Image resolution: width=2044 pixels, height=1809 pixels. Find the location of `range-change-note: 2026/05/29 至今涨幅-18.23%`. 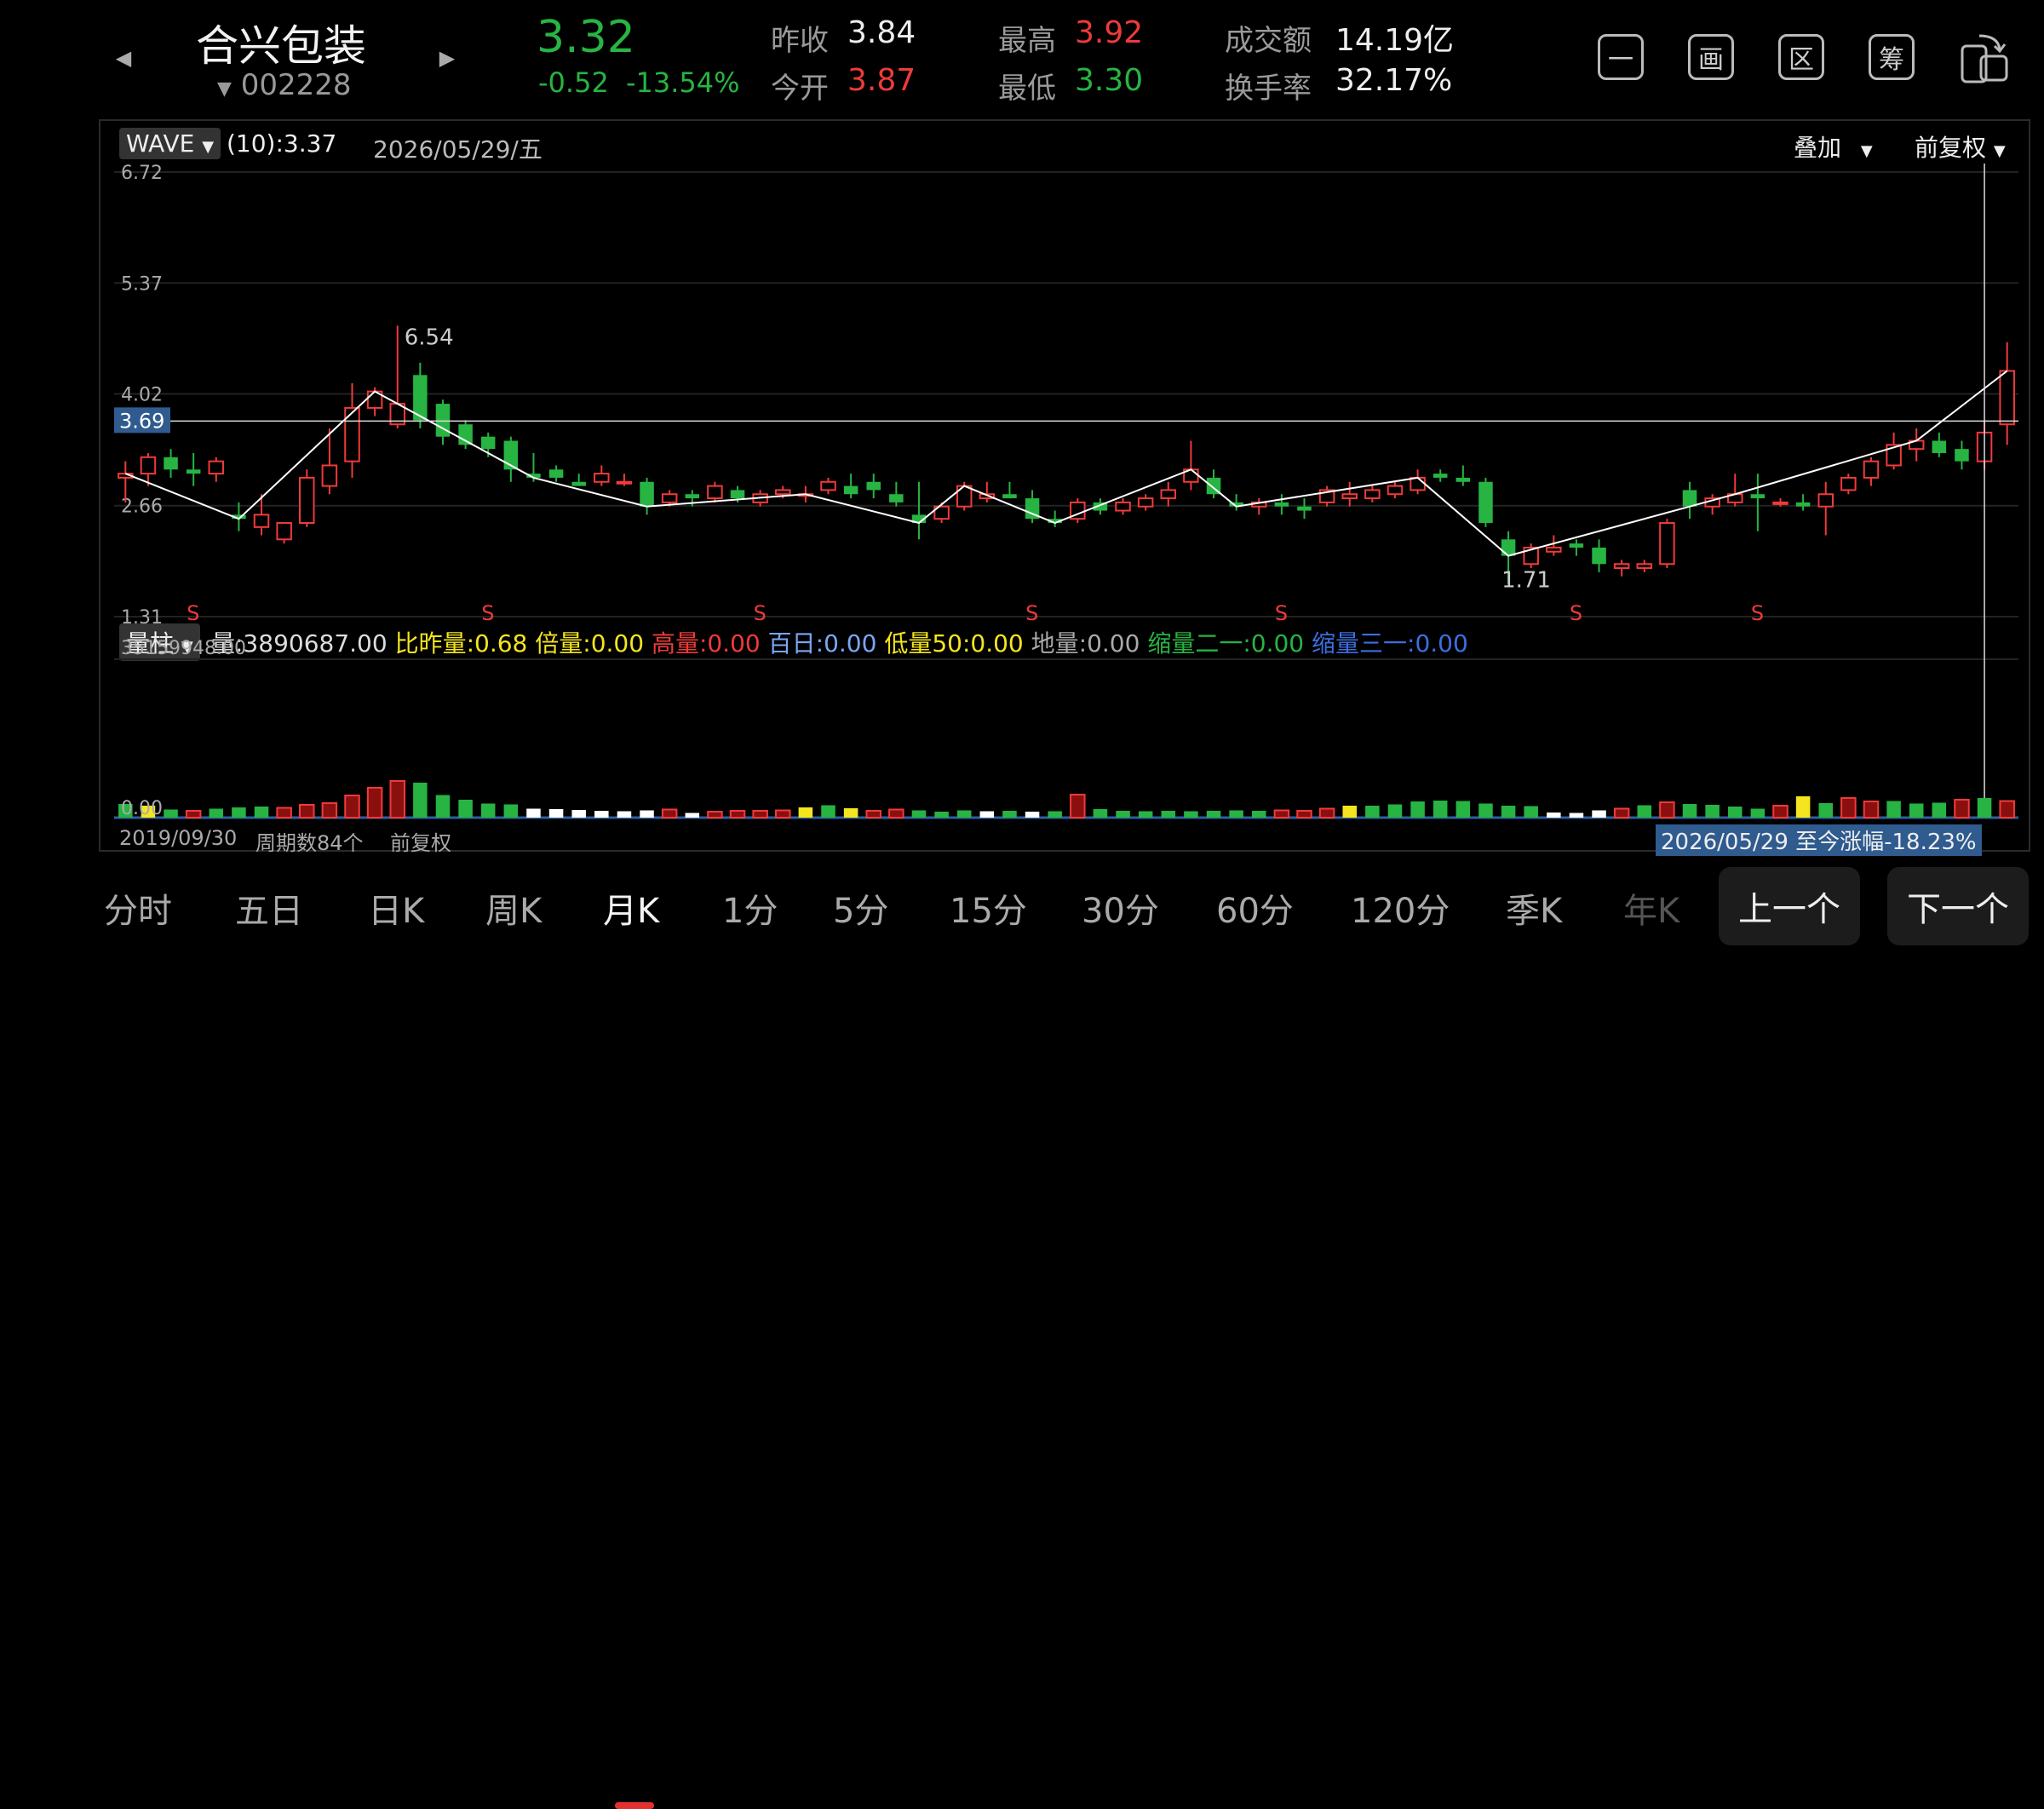

range-change-note: 2026/05/29 至今涨幅-18.23% is located at coordinates (1819, 840).